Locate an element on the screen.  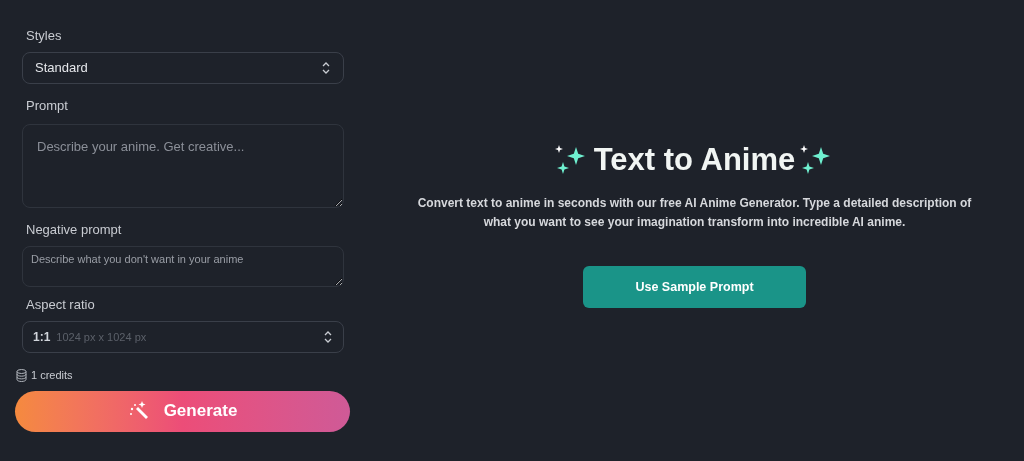
generate-button: Generate is located at coordinates (182, 411).